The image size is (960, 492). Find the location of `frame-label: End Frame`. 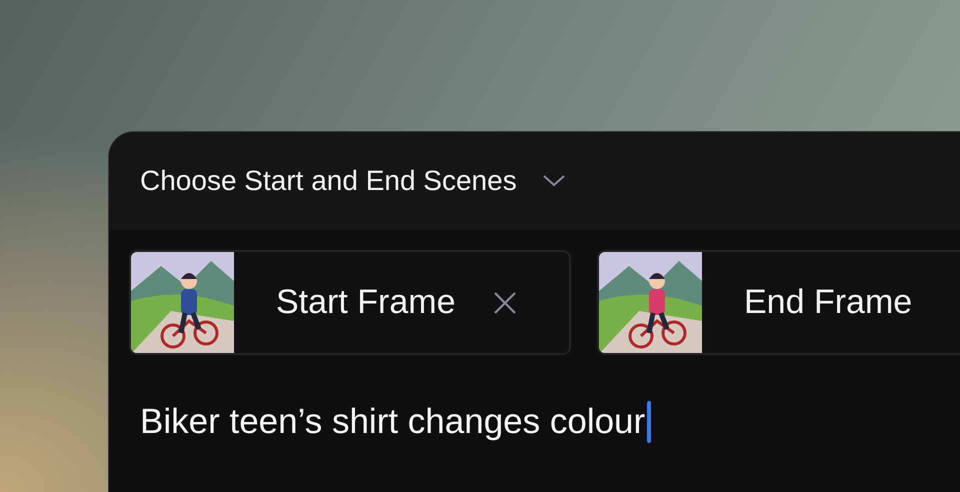

frame-label: End Frame is located at coordinates (828, 302).